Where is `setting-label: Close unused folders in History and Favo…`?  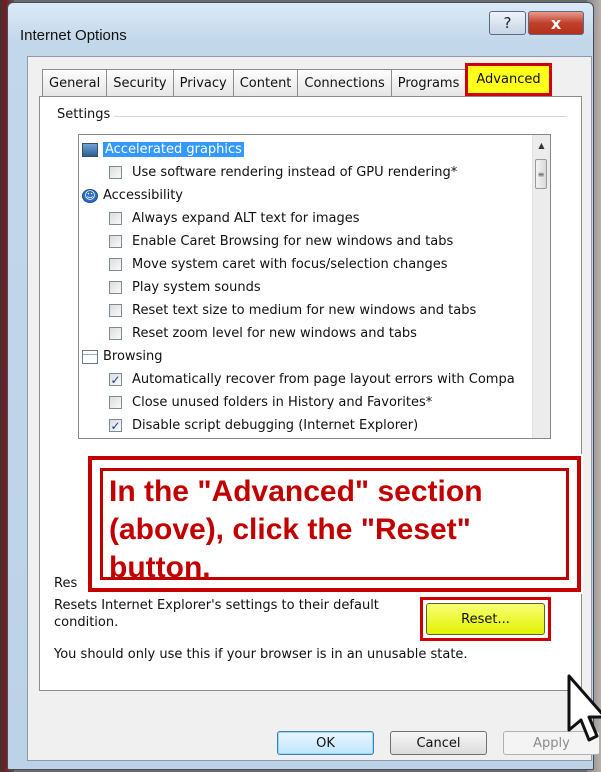
setting-label: Close unused folders in History and Favo… is located at coordinates (282, 402).